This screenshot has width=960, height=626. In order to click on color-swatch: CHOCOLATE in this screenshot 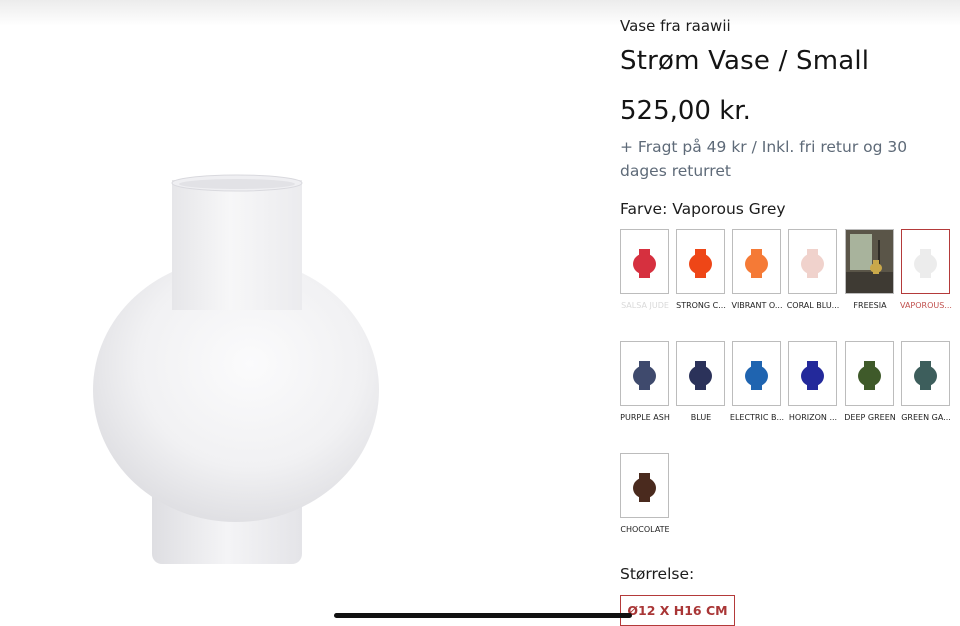, I will do `click(645, 493)`.